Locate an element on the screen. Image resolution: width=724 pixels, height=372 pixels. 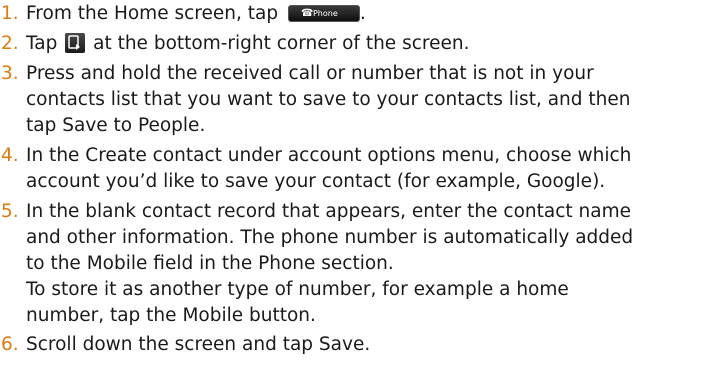
ui-term-save: Save is located at coordinates (341, 344).